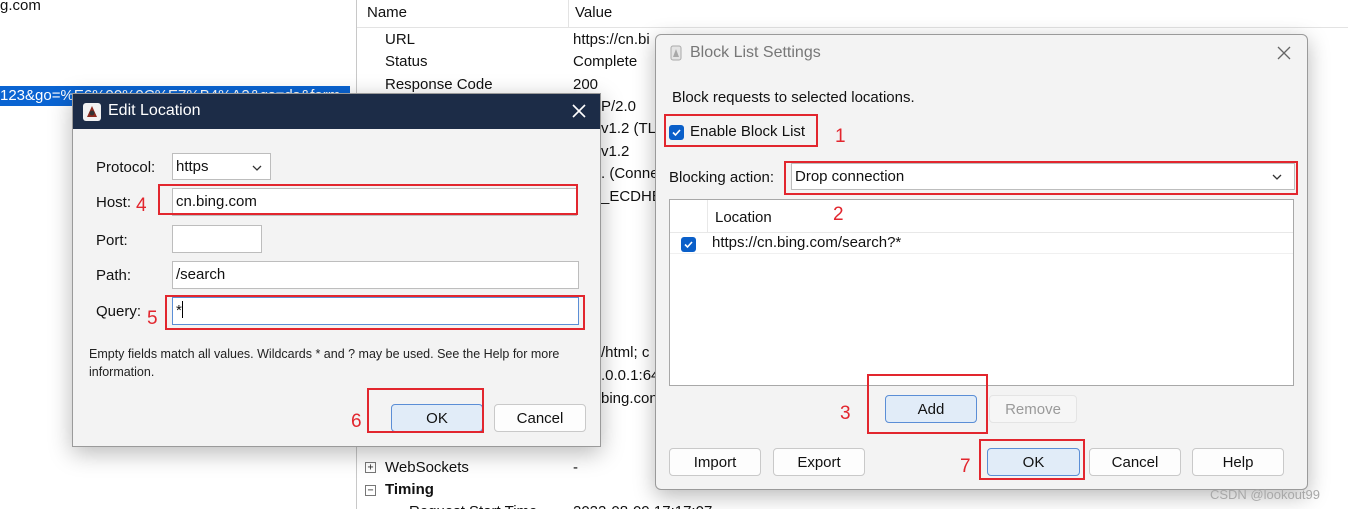 Image resolution: width=1348 pixels, height=509 pixels. What do you see at coordinates (722, 177) in the screenshot?
I see `blocking-action-label: Blocking action:` at bounding box center [722, 177].